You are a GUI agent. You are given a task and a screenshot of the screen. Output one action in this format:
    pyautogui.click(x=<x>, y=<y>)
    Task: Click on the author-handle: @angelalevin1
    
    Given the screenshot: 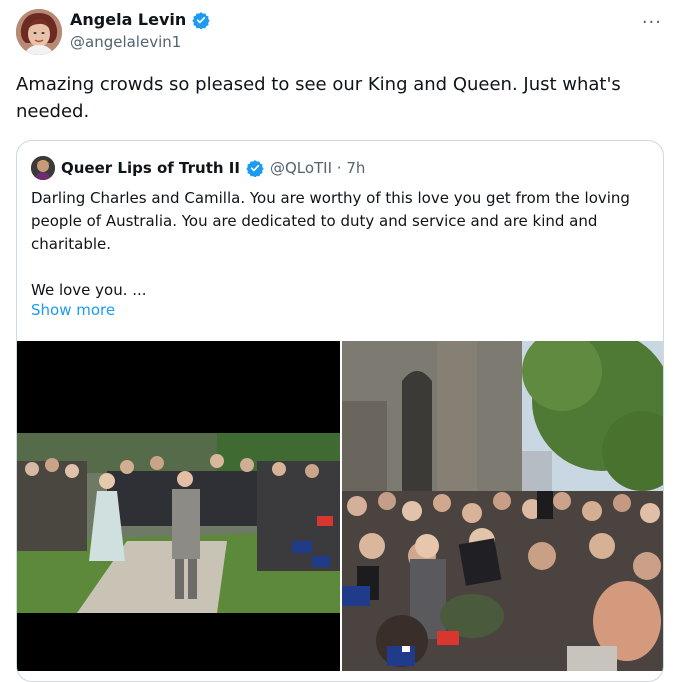 What is the action you would take?
    pyautogui.click(x=125, y=42)
    